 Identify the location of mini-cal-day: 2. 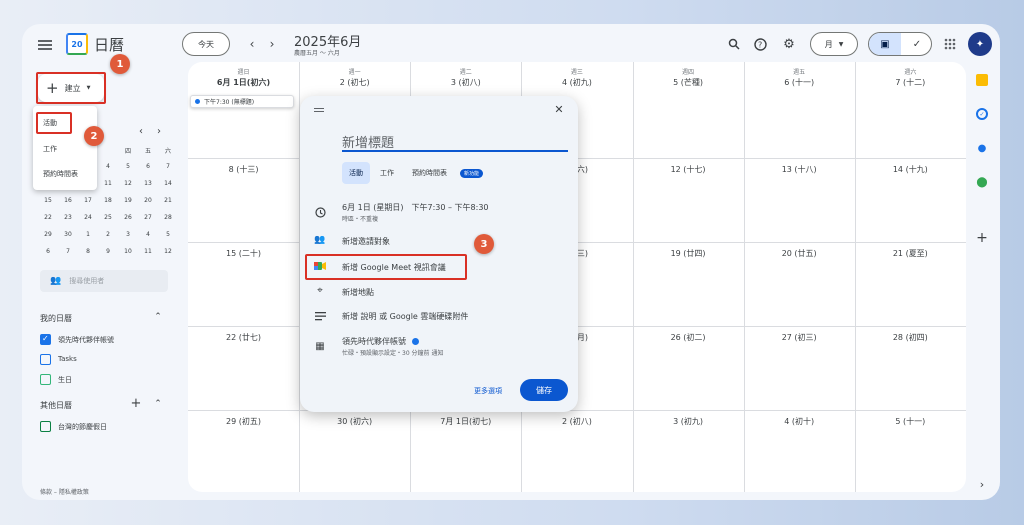
(108, 234).